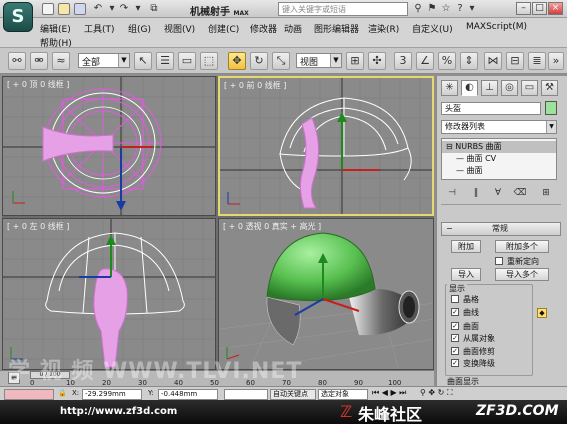 This screenshot has height=424, width=567. I want to click on viewport-left: [ + 0 左 0 线框 ], so click(109, 294).